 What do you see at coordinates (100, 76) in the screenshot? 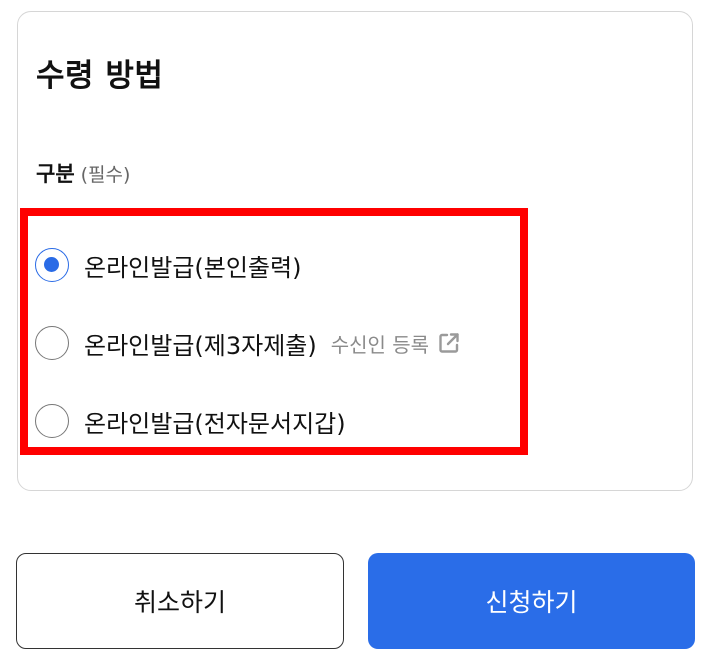
I see `section-title: 수령 방법` at bounding box center [100, 76].